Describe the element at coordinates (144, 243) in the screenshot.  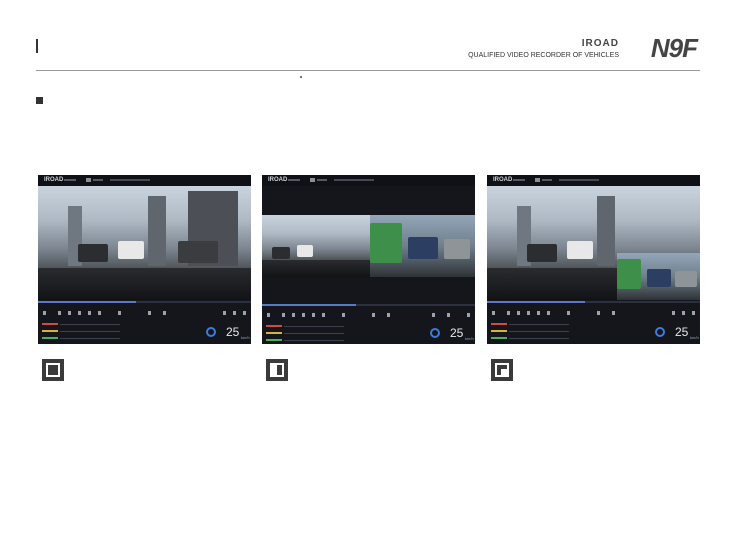
I see `video-view` at that location.